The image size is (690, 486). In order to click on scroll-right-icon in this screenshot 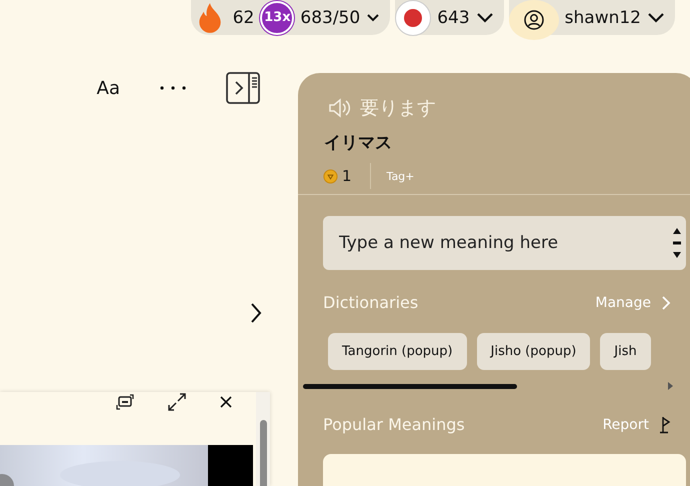, I will do `click(670, 386)`.